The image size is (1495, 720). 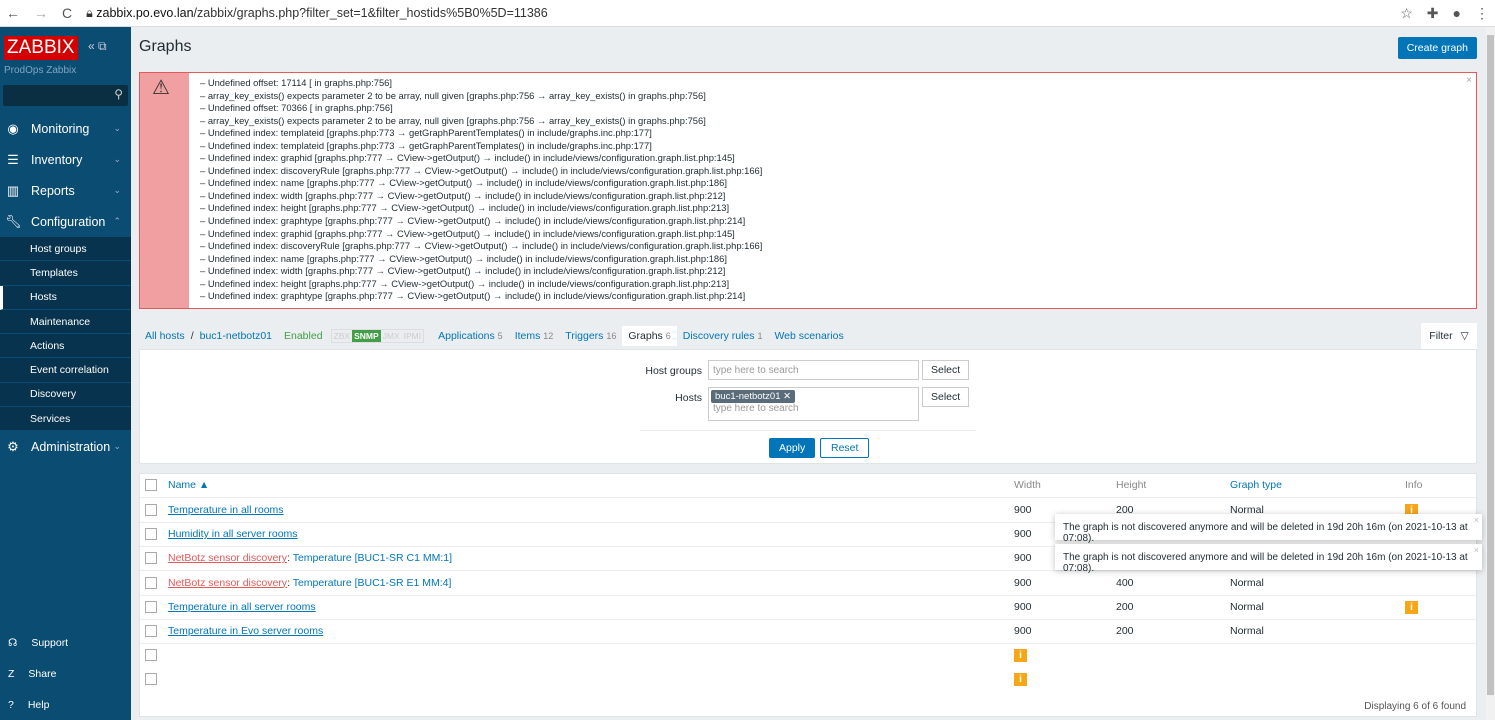 I want to click on breadcrumb-all-hosts: All hosts, so click(x=165, y=336).